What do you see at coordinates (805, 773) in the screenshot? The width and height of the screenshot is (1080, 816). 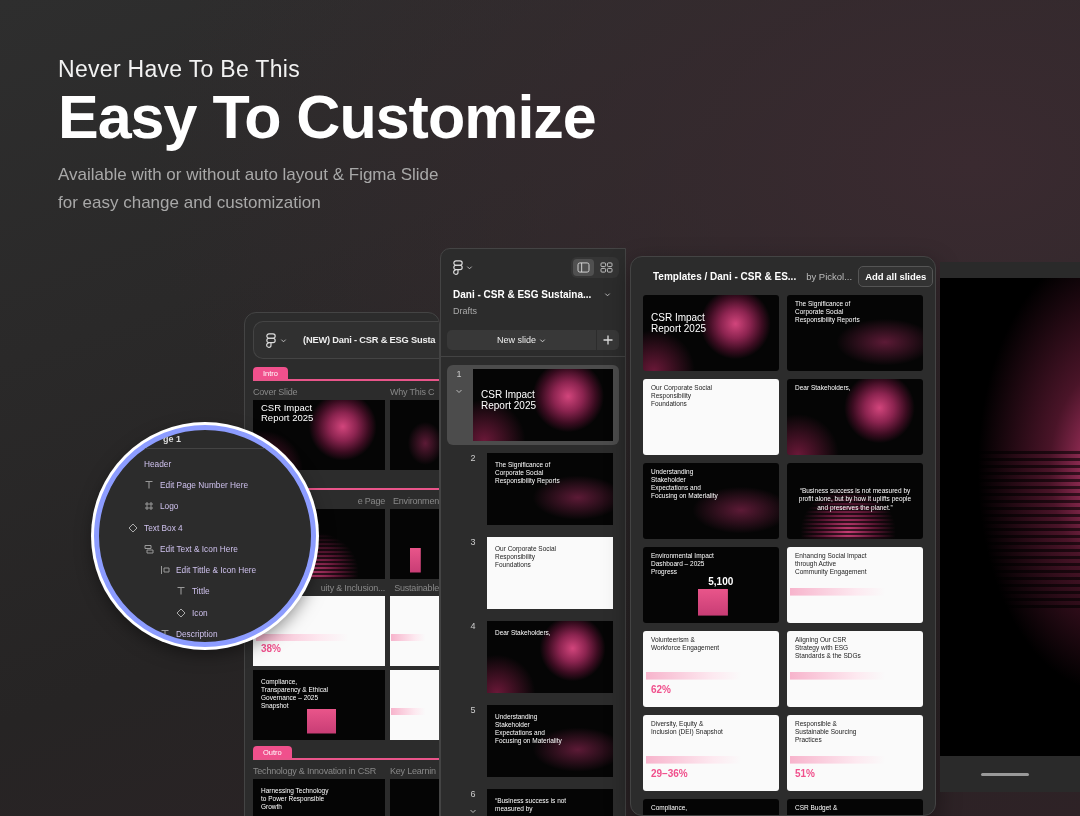 I see `slide-figure: 51%` at bounding box center [805, 773].